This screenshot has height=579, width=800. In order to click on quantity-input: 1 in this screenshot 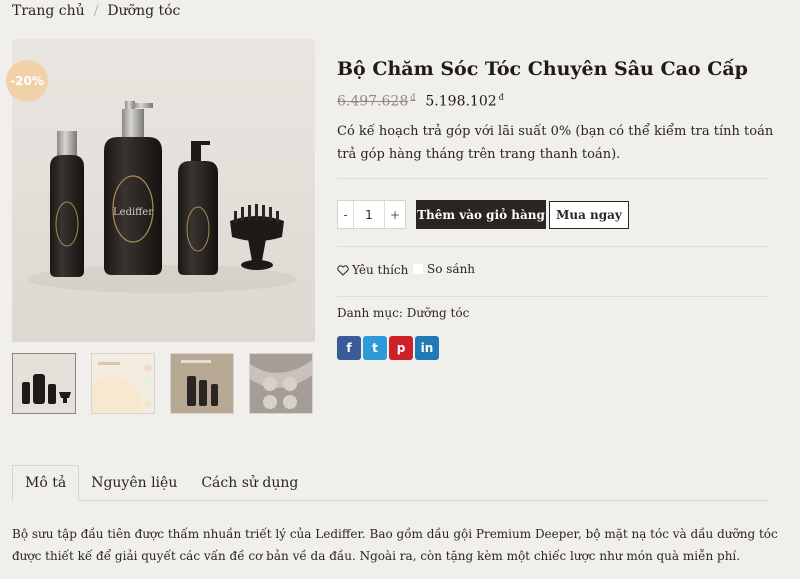, I will do `click(369, 214)`.